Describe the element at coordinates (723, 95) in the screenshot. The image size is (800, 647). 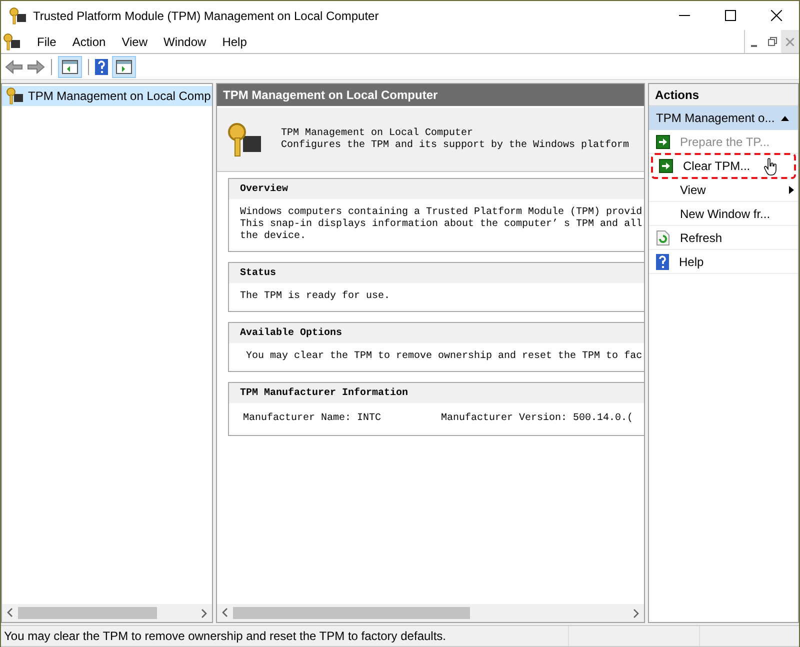
I see `actions-title: Actions` at that location.